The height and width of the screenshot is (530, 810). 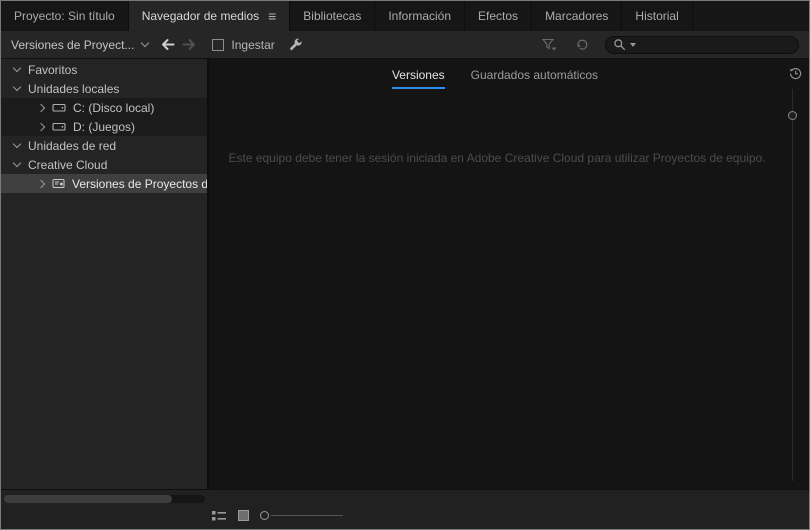 I want to click on back-button, so click(x=168, y=44).